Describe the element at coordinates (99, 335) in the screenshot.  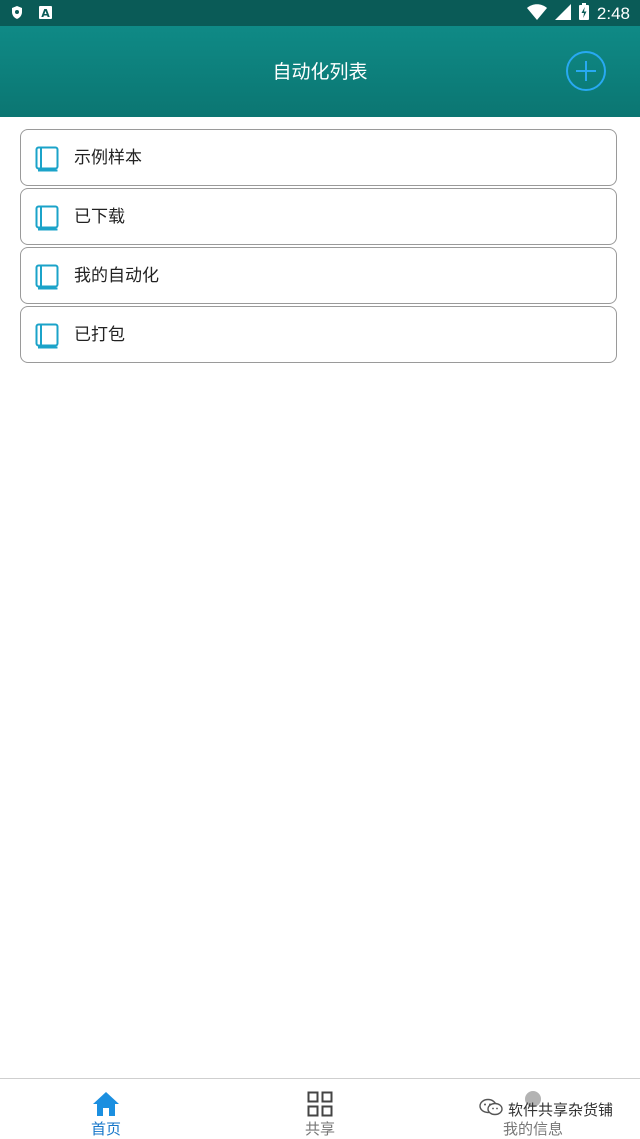
I see `list-item-label: 已打包` at that location.